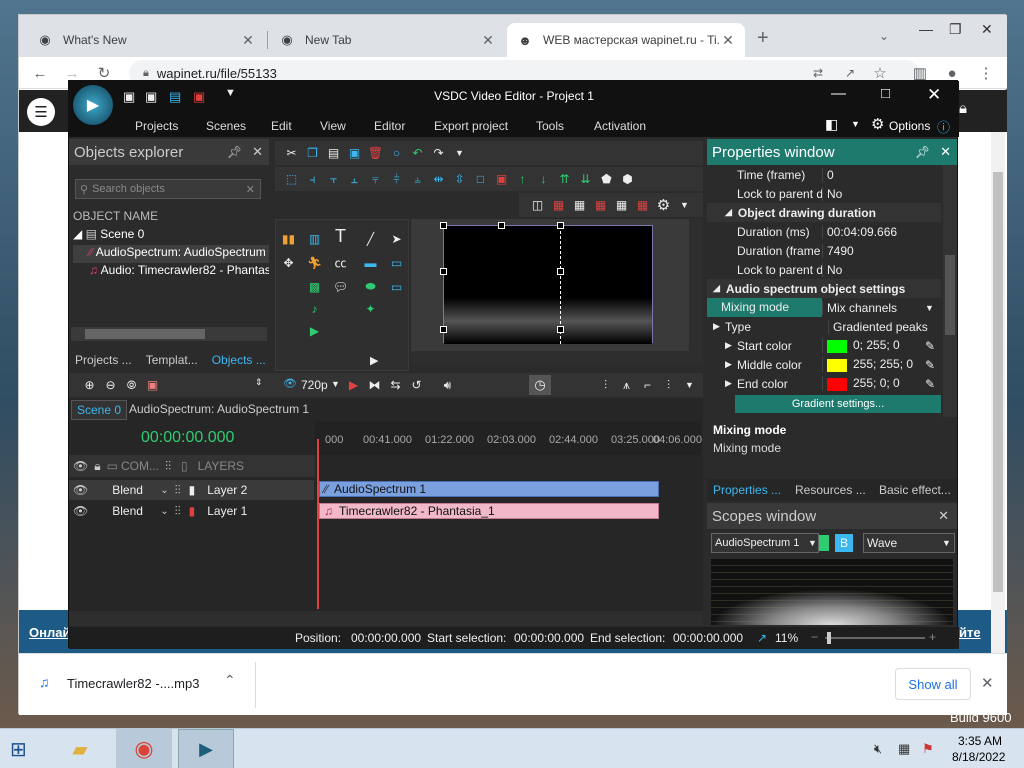 This screenshot has height=768, width=1024. I want to click on preview-eye-icon: 👁︎, so click(290, 383).